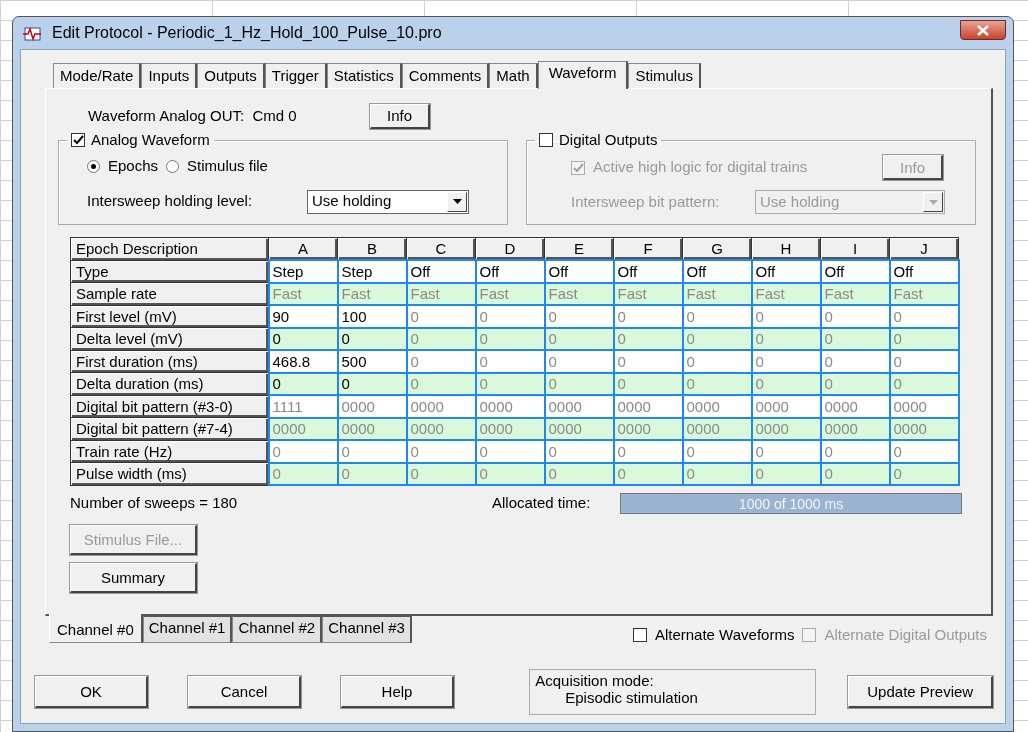  Describe the element at coordinates (154, 503) in the screenshot. I see `sweep-count-text: Number of sweeps = 180` at that location.